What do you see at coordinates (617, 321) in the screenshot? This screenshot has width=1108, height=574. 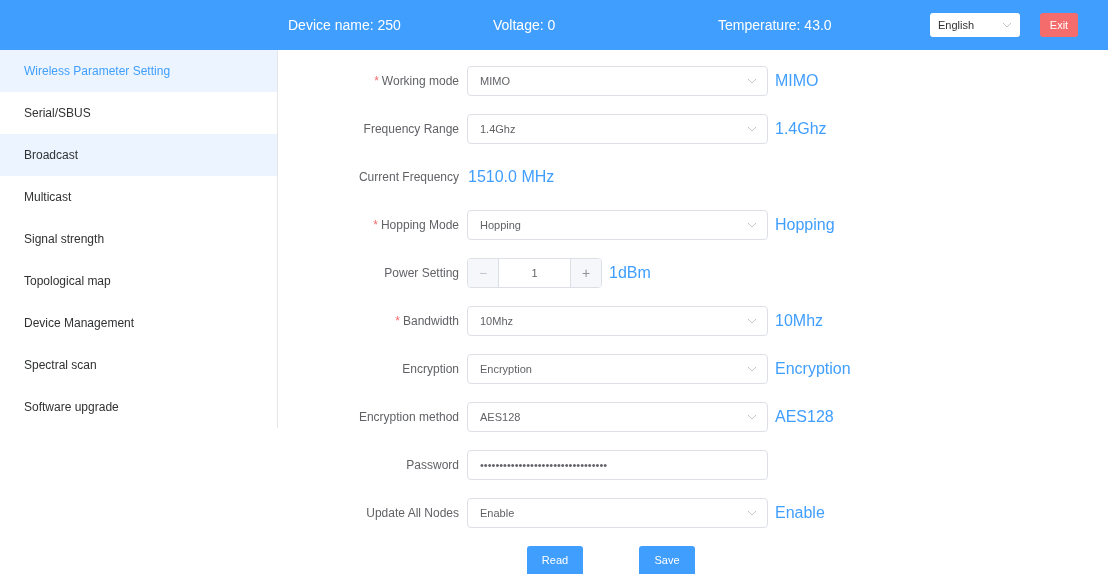 I see `select-field: 10Mhz` at bounding box center [617, 321].